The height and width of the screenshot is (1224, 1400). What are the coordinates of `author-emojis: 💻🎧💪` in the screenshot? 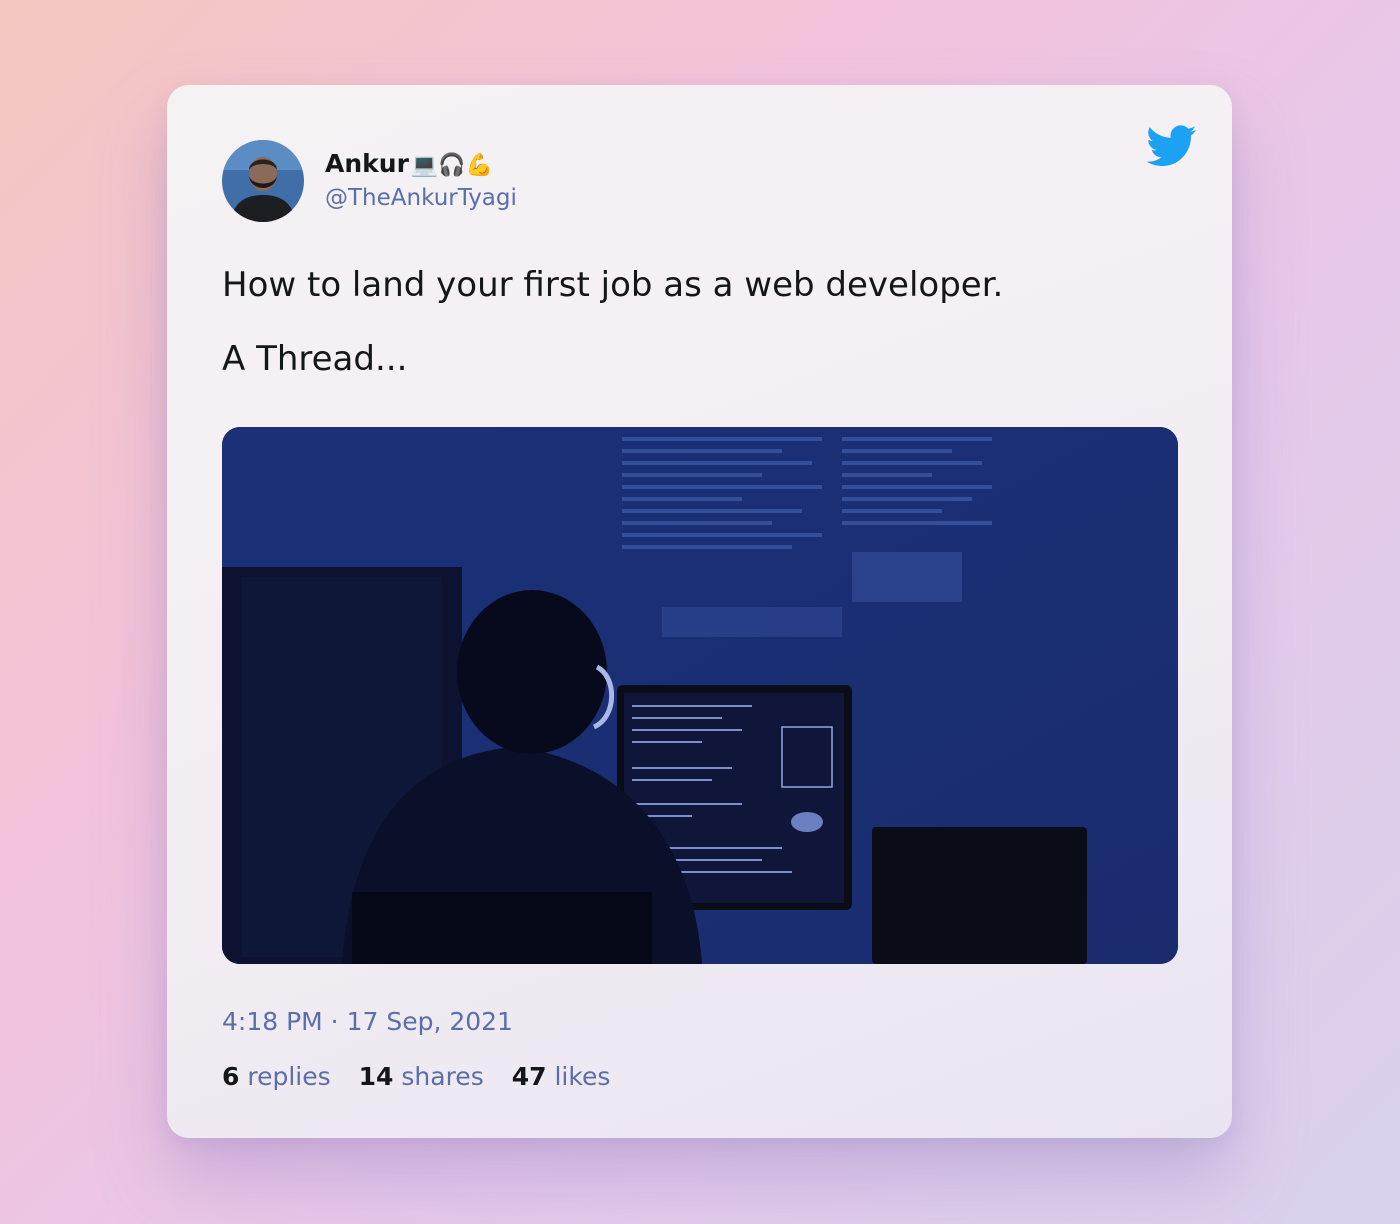 It's located at (452, 165).